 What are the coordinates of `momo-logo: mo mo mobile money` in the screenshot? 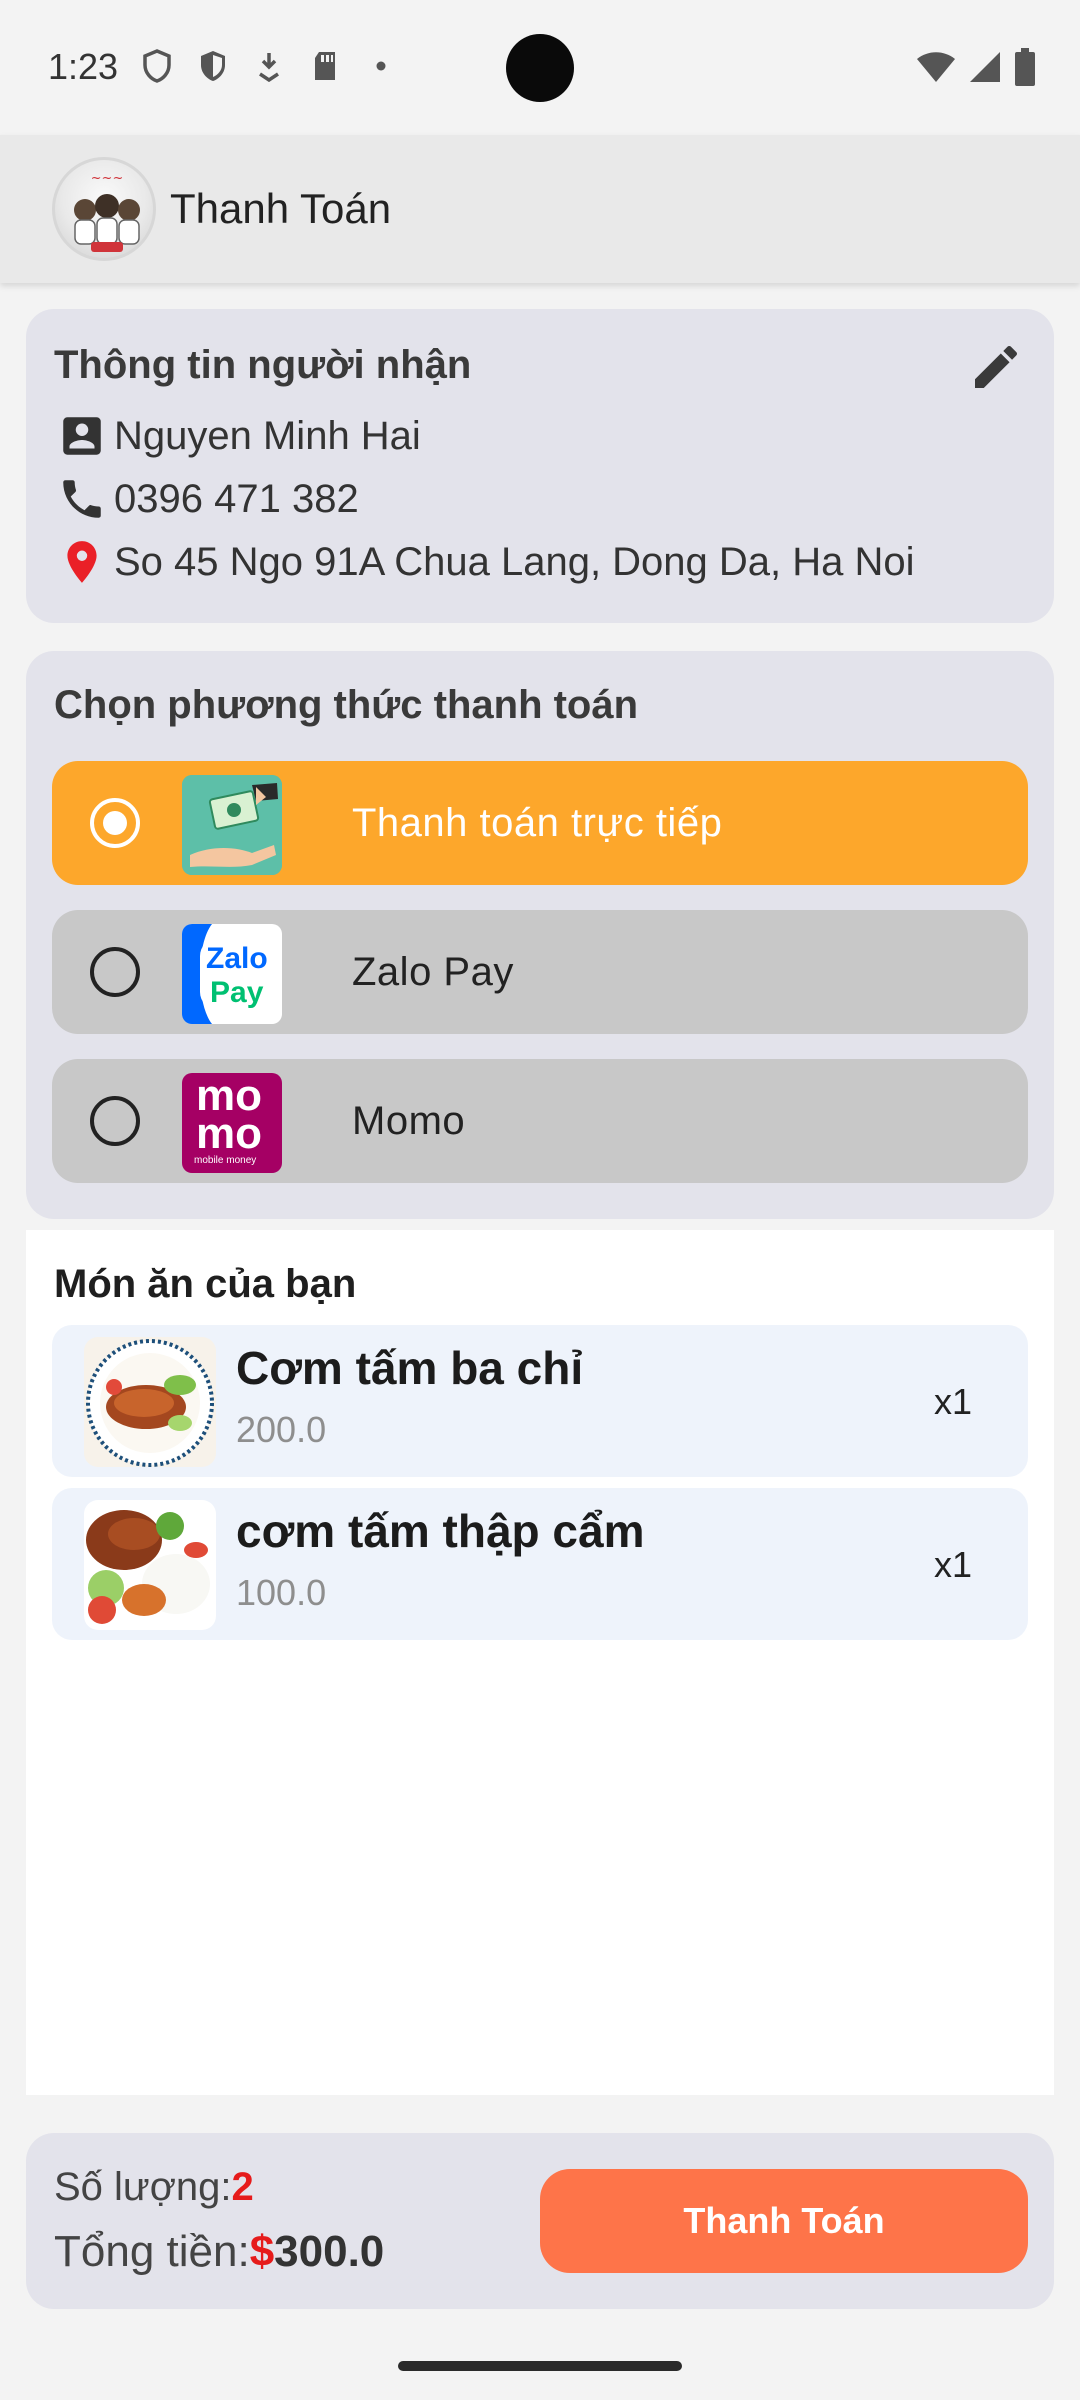 It's located at (232, 1123).